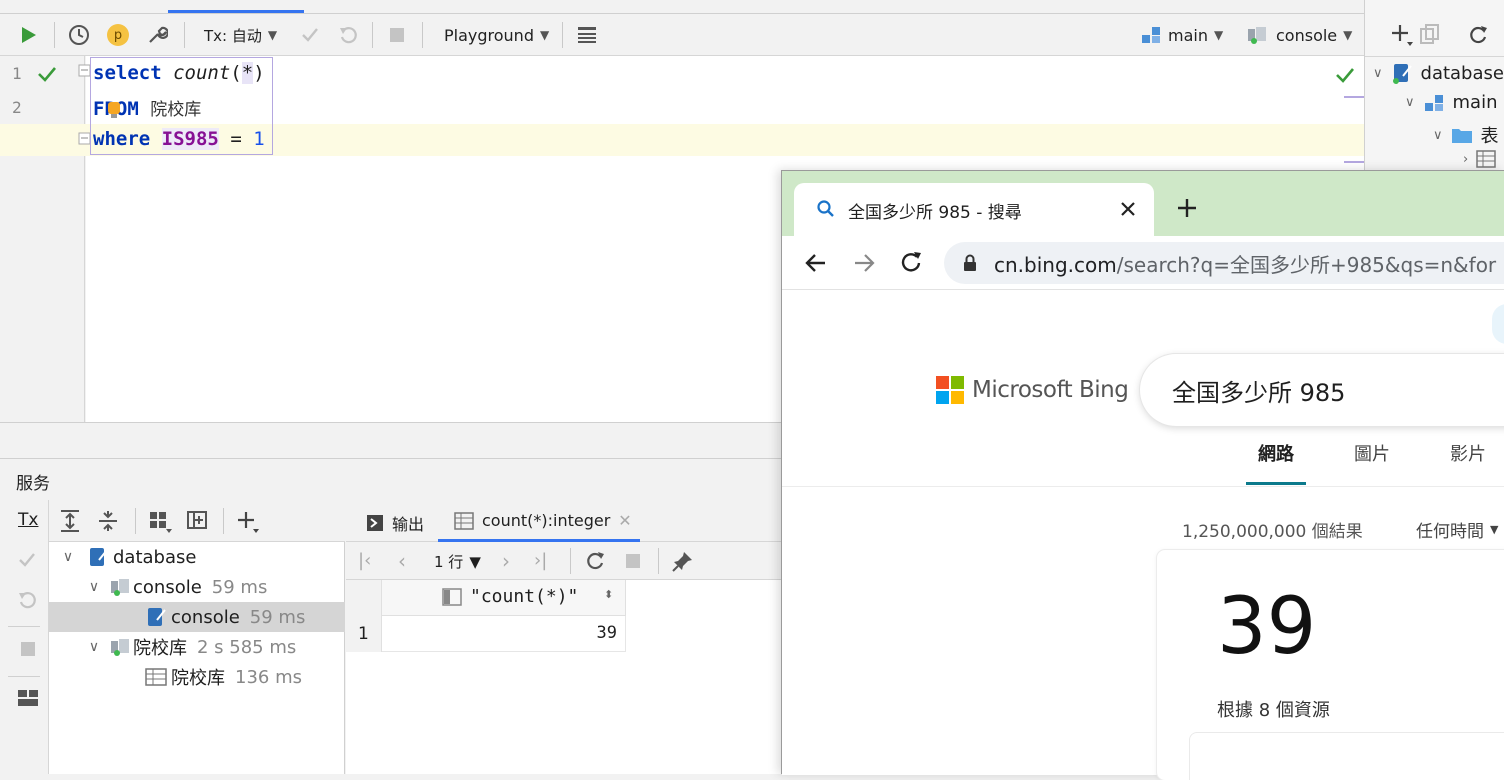 The width and height of the screenshot is (1504, 780). I want to click on next-page-icon: ›, so click(506, 561).